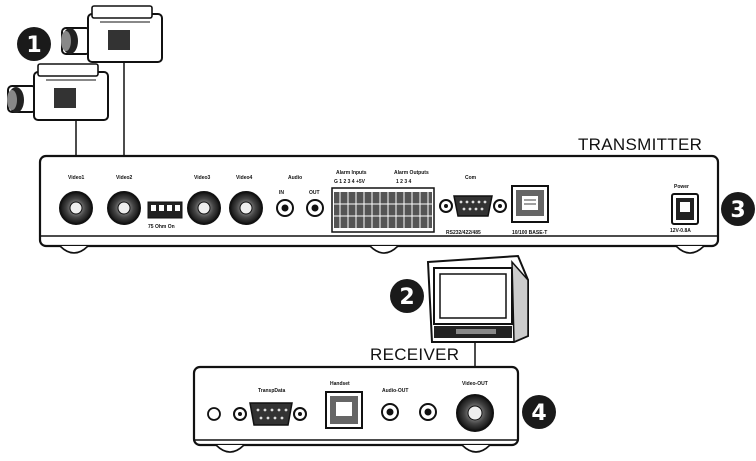  Describe the element at coordinates (477, 299) in the screenshot. I see `monitor-icon` at that location.